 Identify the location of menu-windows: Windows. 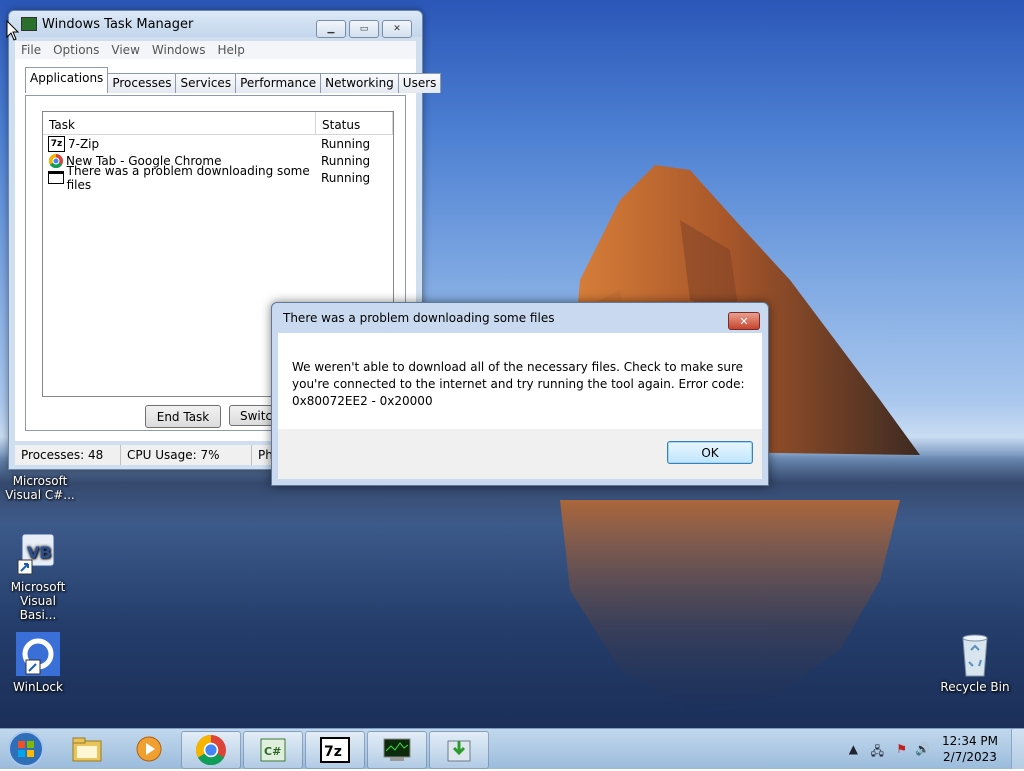
(179, 50).